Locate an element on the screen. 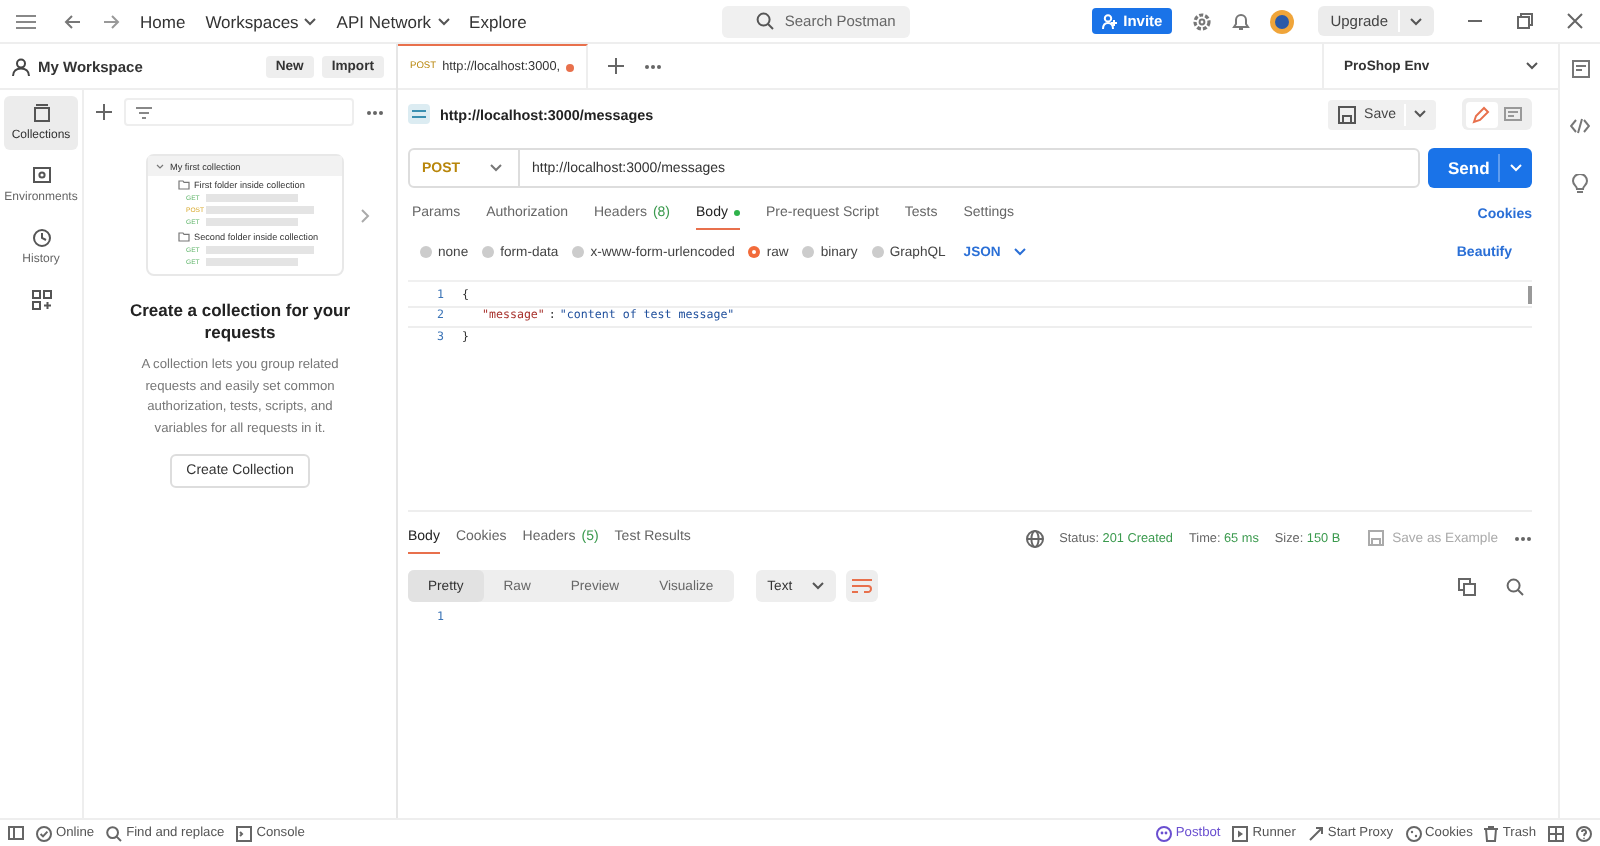 The image size is (1600, 846). nav-link: API Network is located at coordinates (393, 21).